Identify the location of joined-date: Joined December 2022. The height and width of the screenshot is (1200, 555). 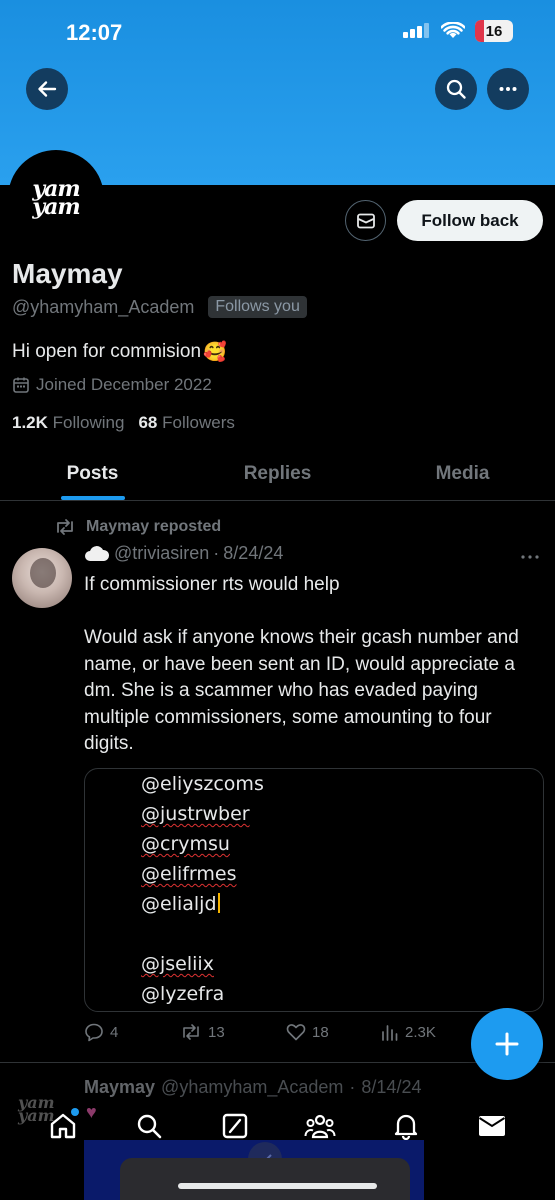
(112, 385).